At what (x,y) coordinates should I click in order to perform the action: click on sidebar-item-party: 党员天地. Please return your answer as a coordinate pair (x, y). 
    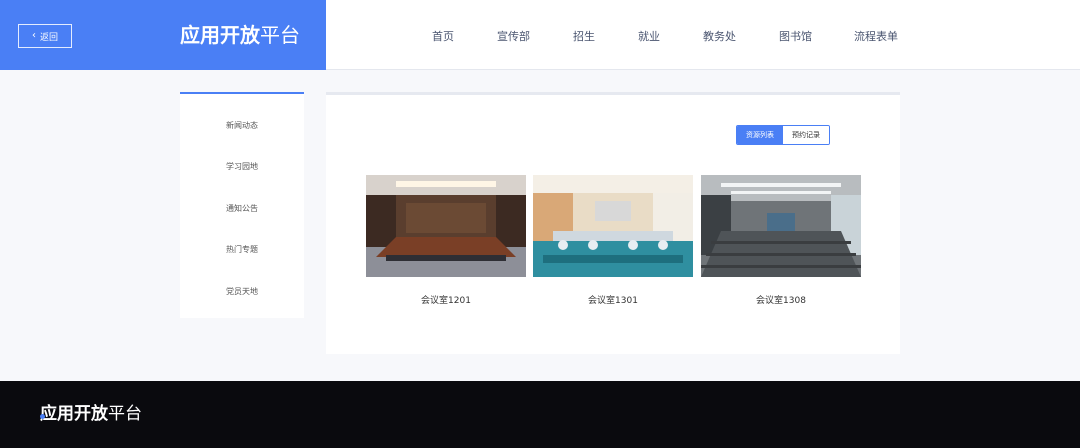
    Looking at the image, I should click on (242, 291).